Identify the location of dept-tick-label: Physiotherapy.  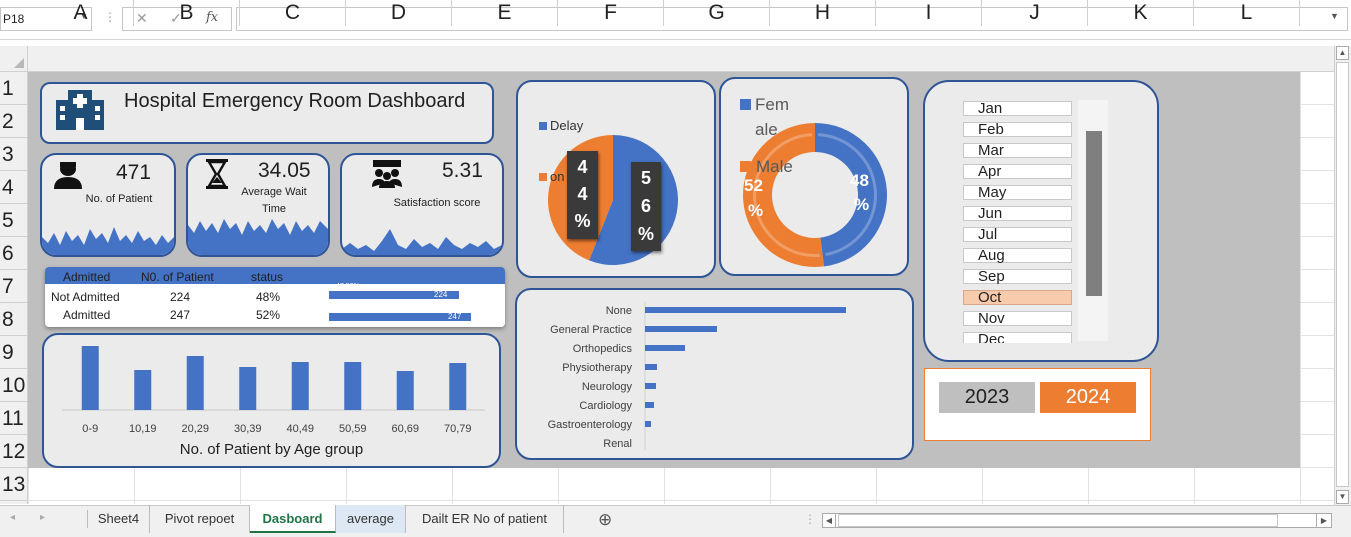
(597, 368).